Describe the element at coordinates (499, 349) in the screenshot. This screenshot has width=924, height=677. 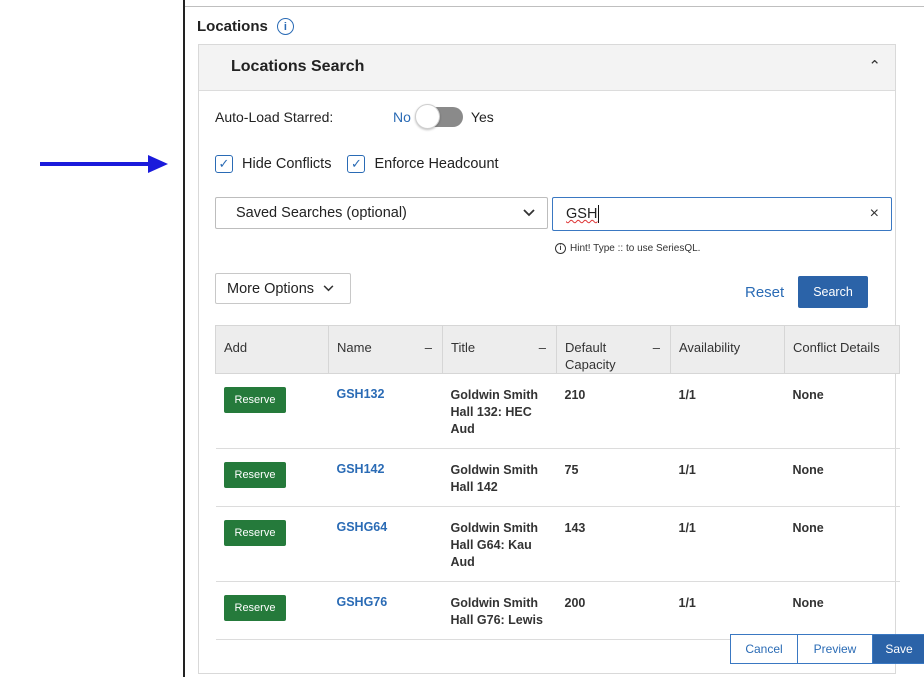
I see `column-header-title: Title –` at that location.